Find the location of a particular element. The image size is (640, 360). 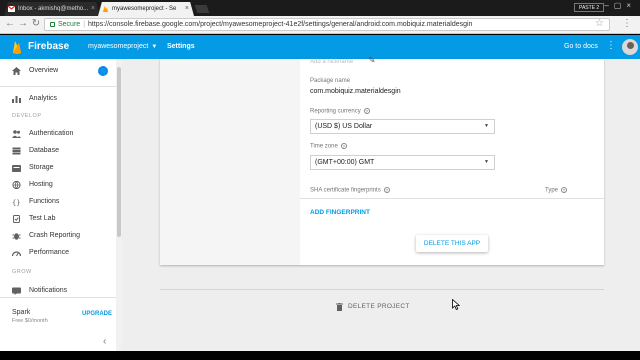

firebase-logo-icon is located at coordinates (17, 47).